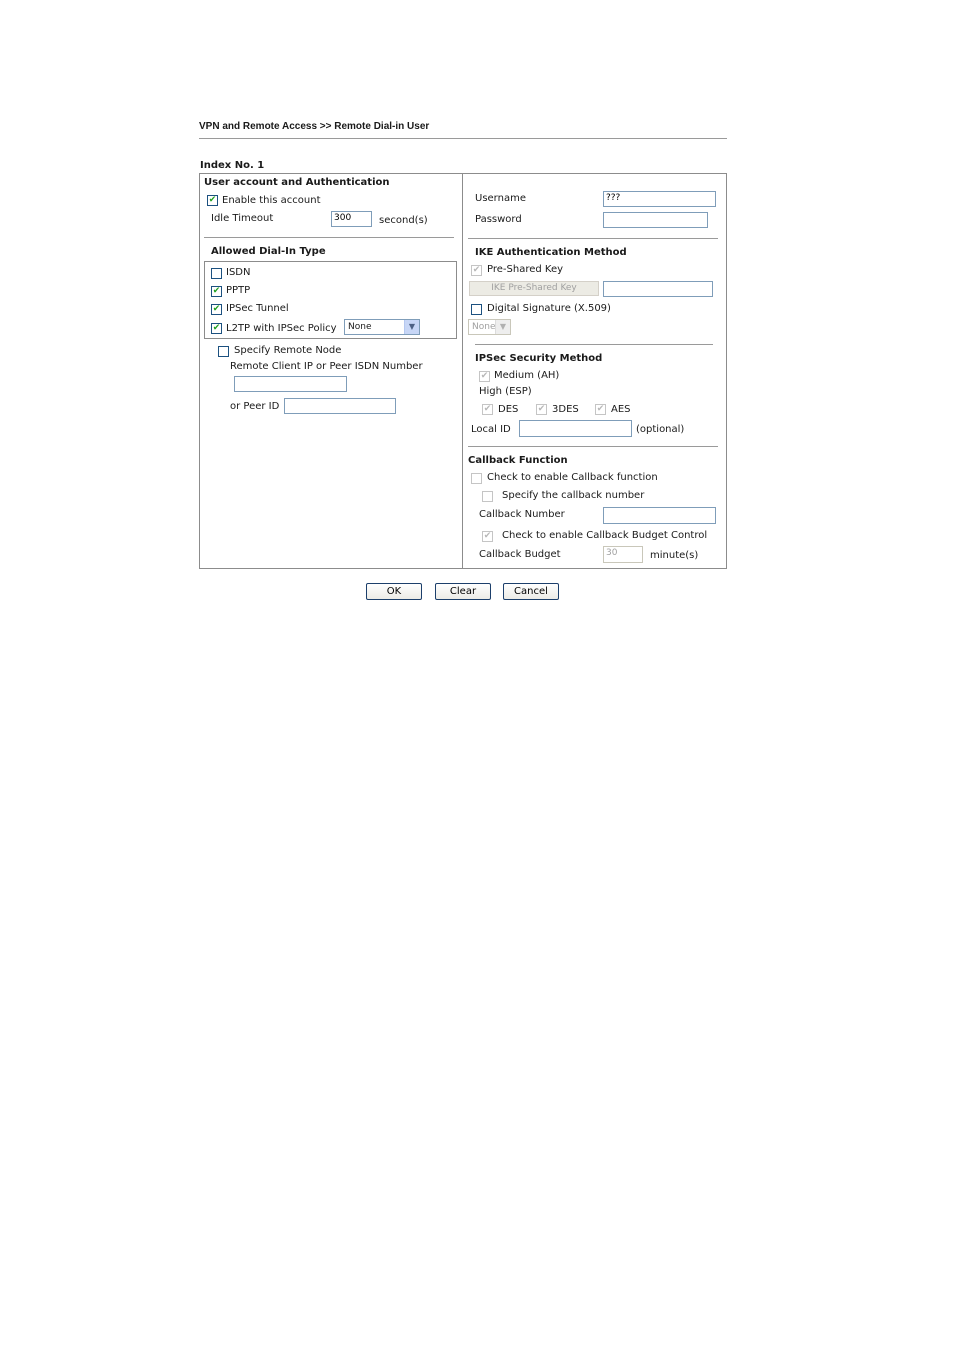 This screenshot has width=954, height=1351. What do you see at coordinates (674, 555) in the screenshot?
I see `callback-budget-unit: minute(s)` at bounding box center [674, 555].